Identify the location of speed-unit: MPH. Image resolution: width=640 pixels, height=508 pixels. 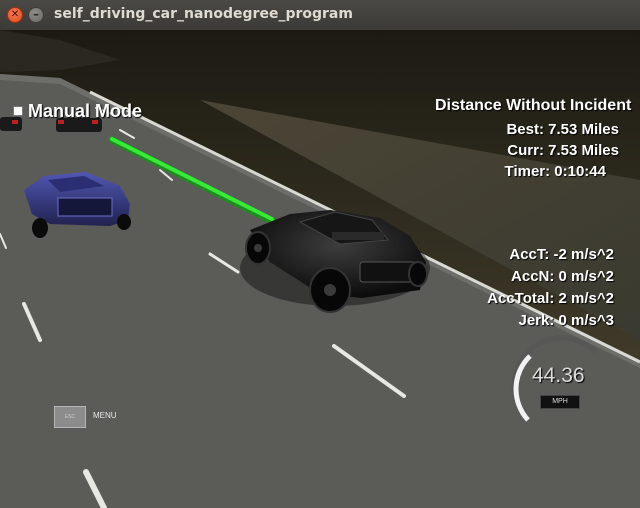
(560, 402).